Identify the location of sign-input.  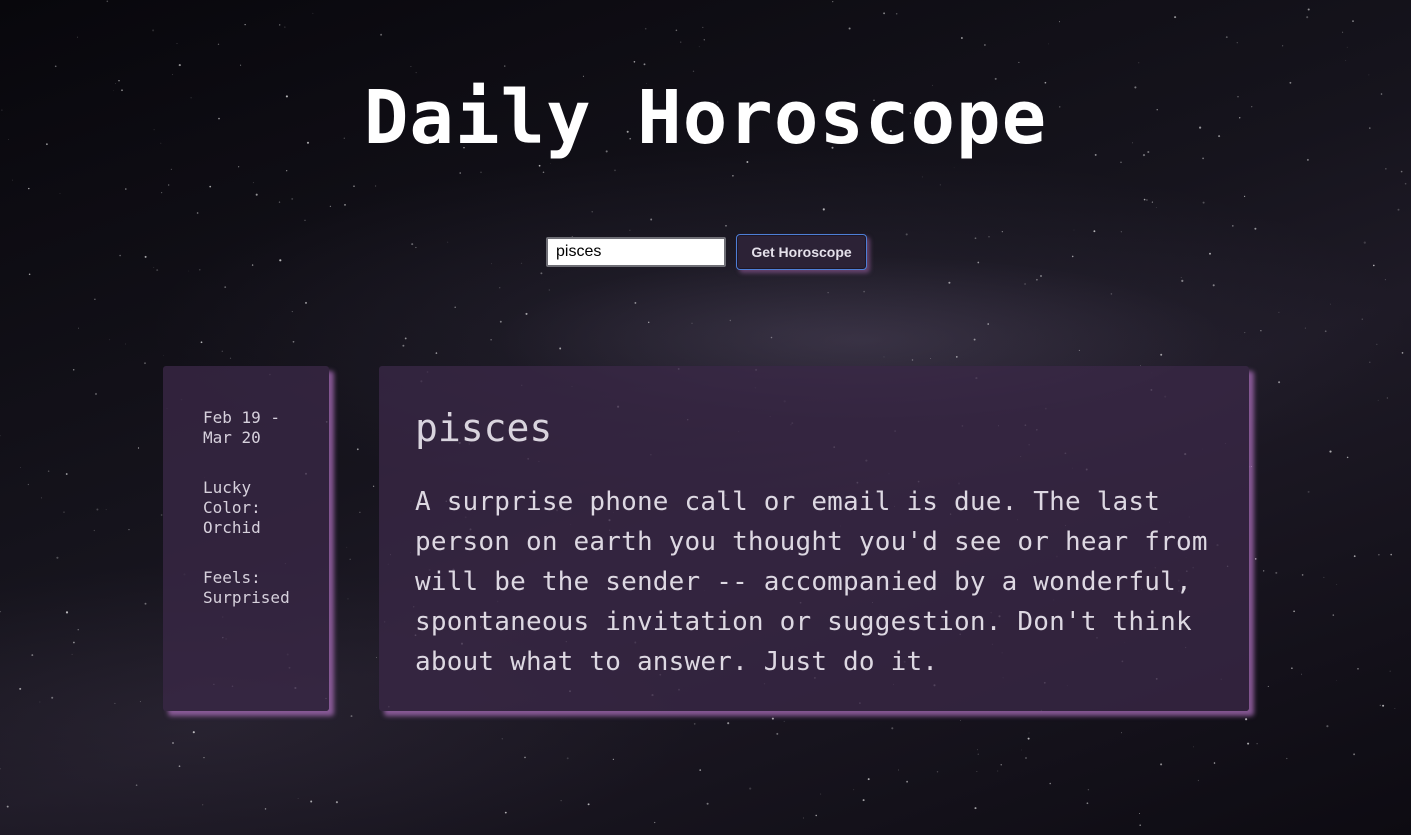
(636, 252).